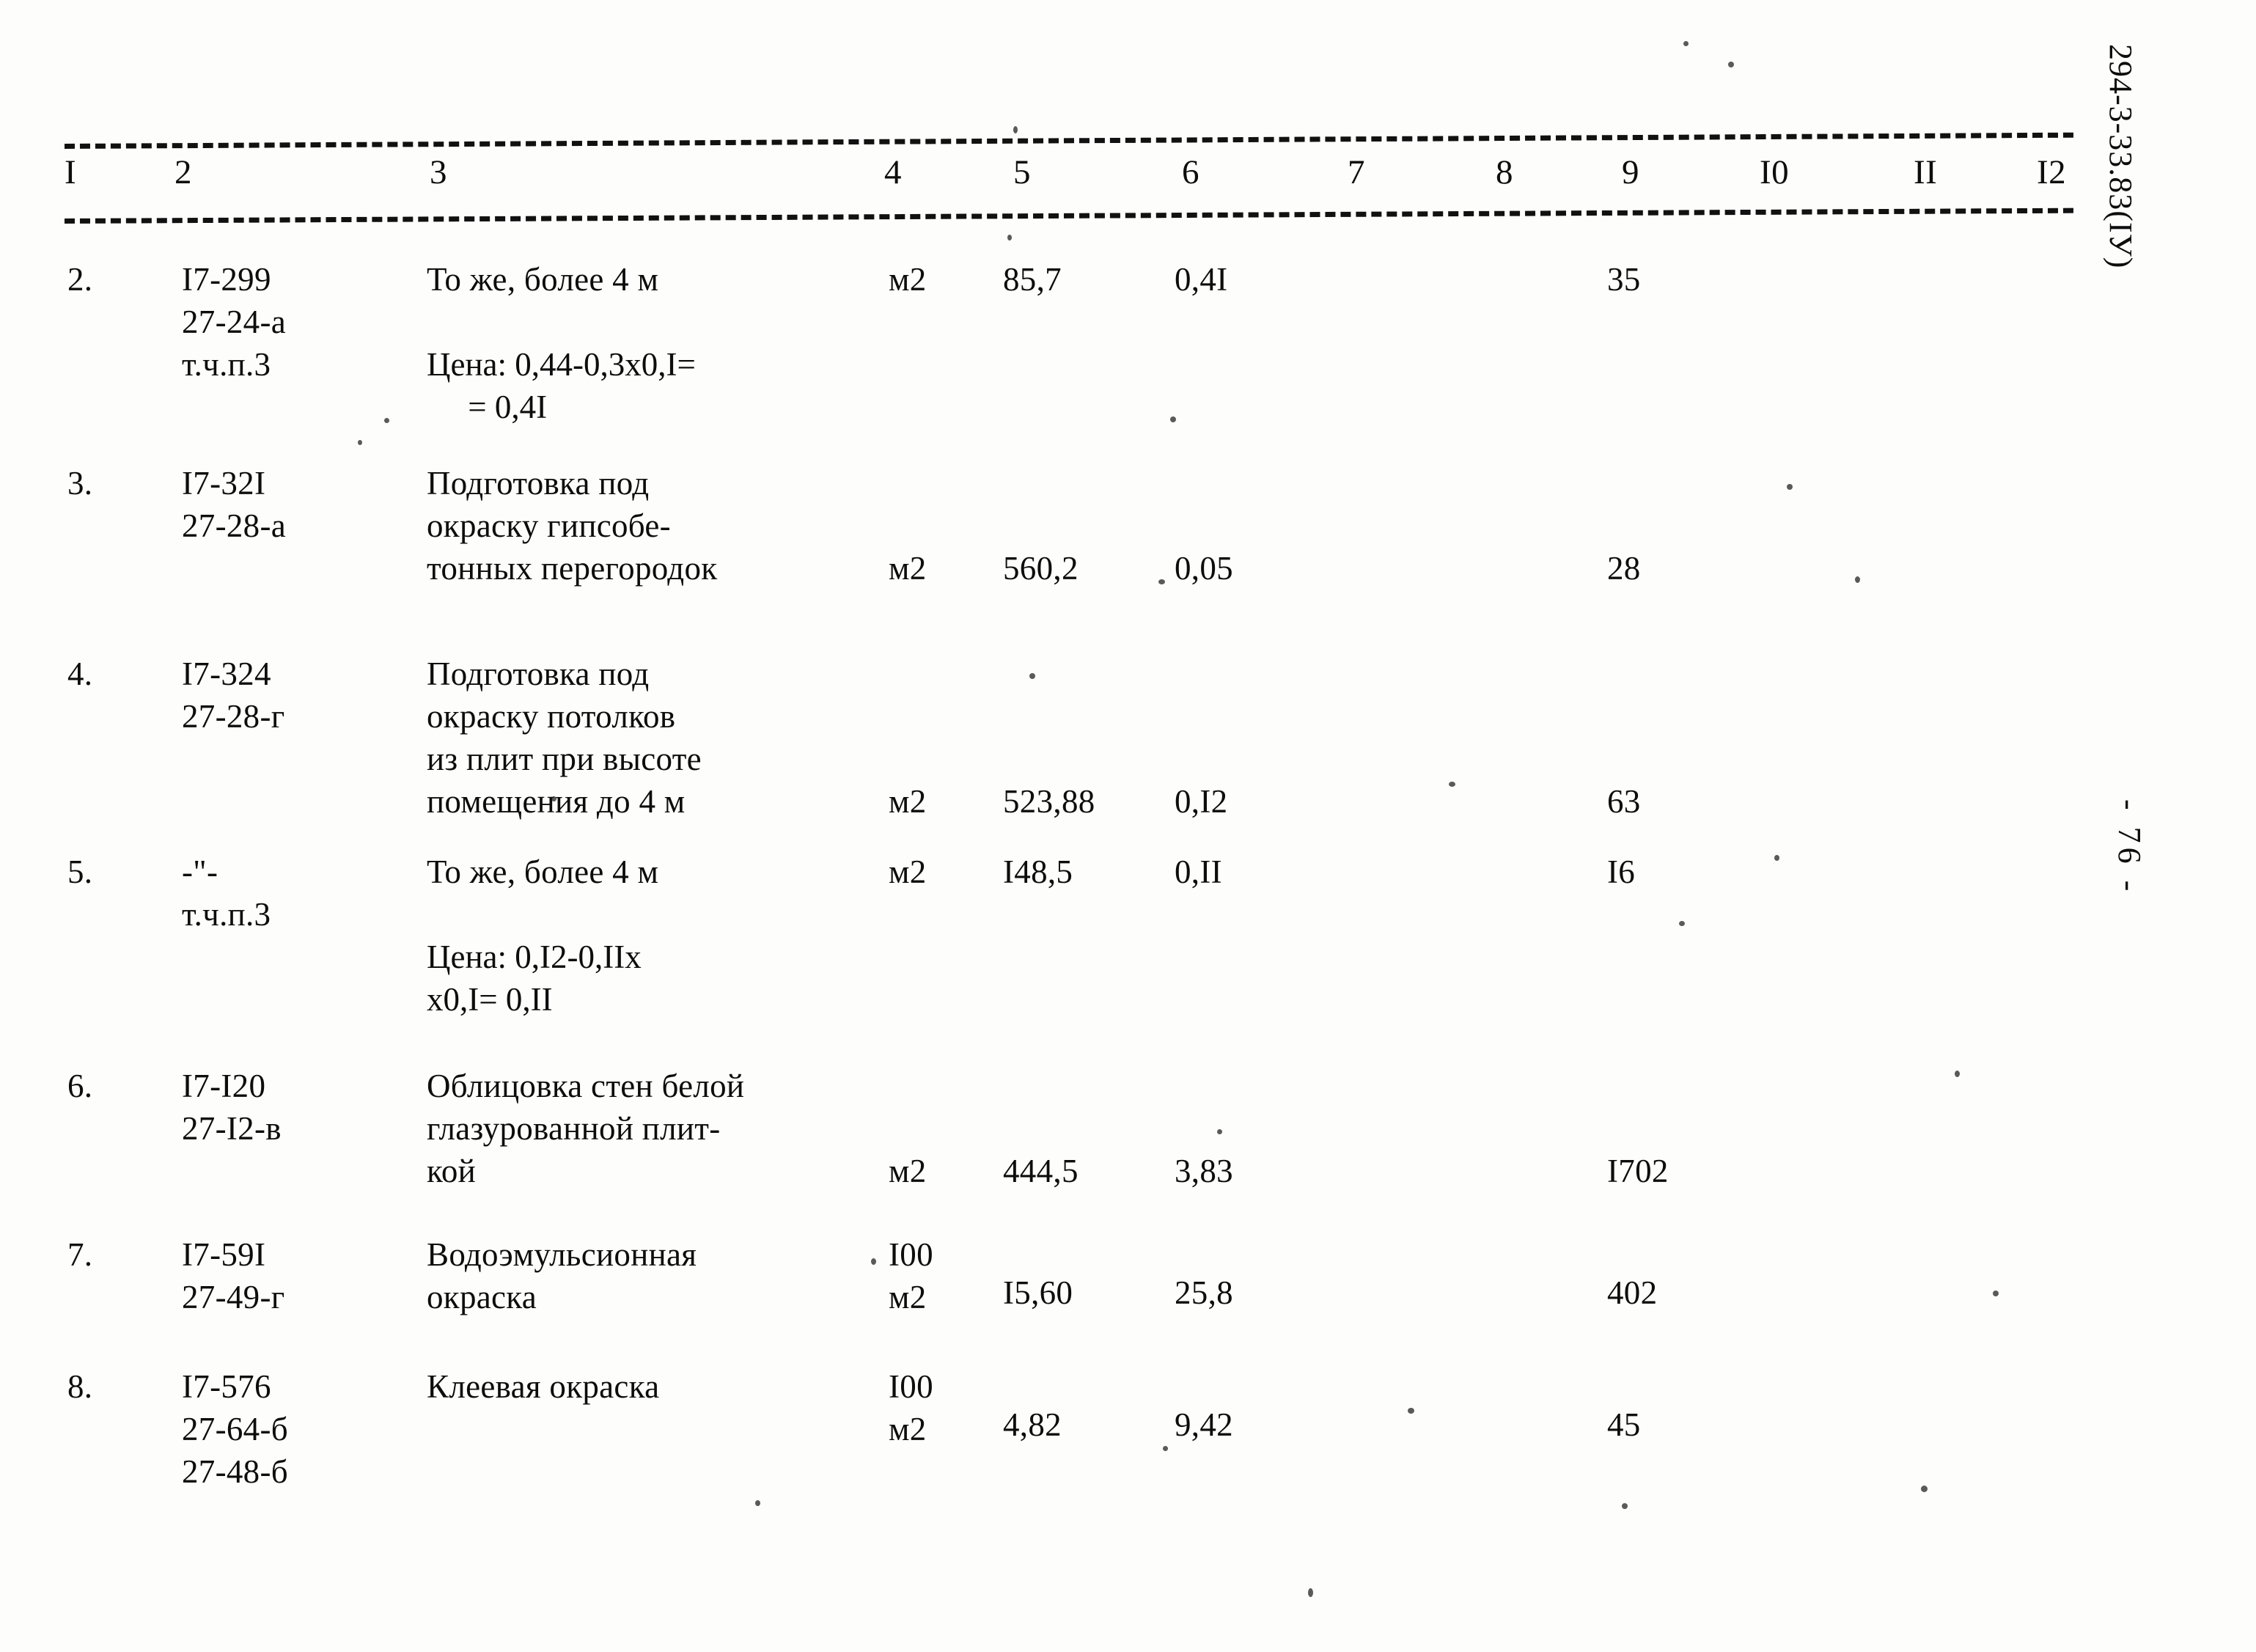  Describe the element at coordinates (893, 172) in the screenshot. I see `column-header-4: 4` at that location.